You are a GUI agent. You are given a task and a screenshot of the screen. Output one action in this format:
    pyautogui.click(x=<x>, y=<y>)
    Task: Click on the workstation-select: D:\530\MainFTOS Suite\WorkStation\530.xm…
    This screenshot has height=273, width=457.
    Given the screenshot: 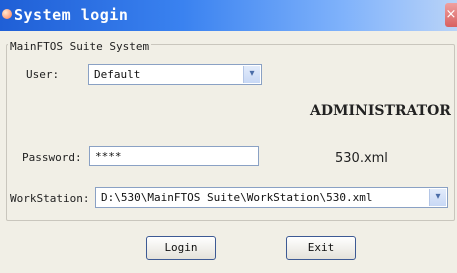 What is the action you would take?
    pyautogui.click(x=271, y=197)
    